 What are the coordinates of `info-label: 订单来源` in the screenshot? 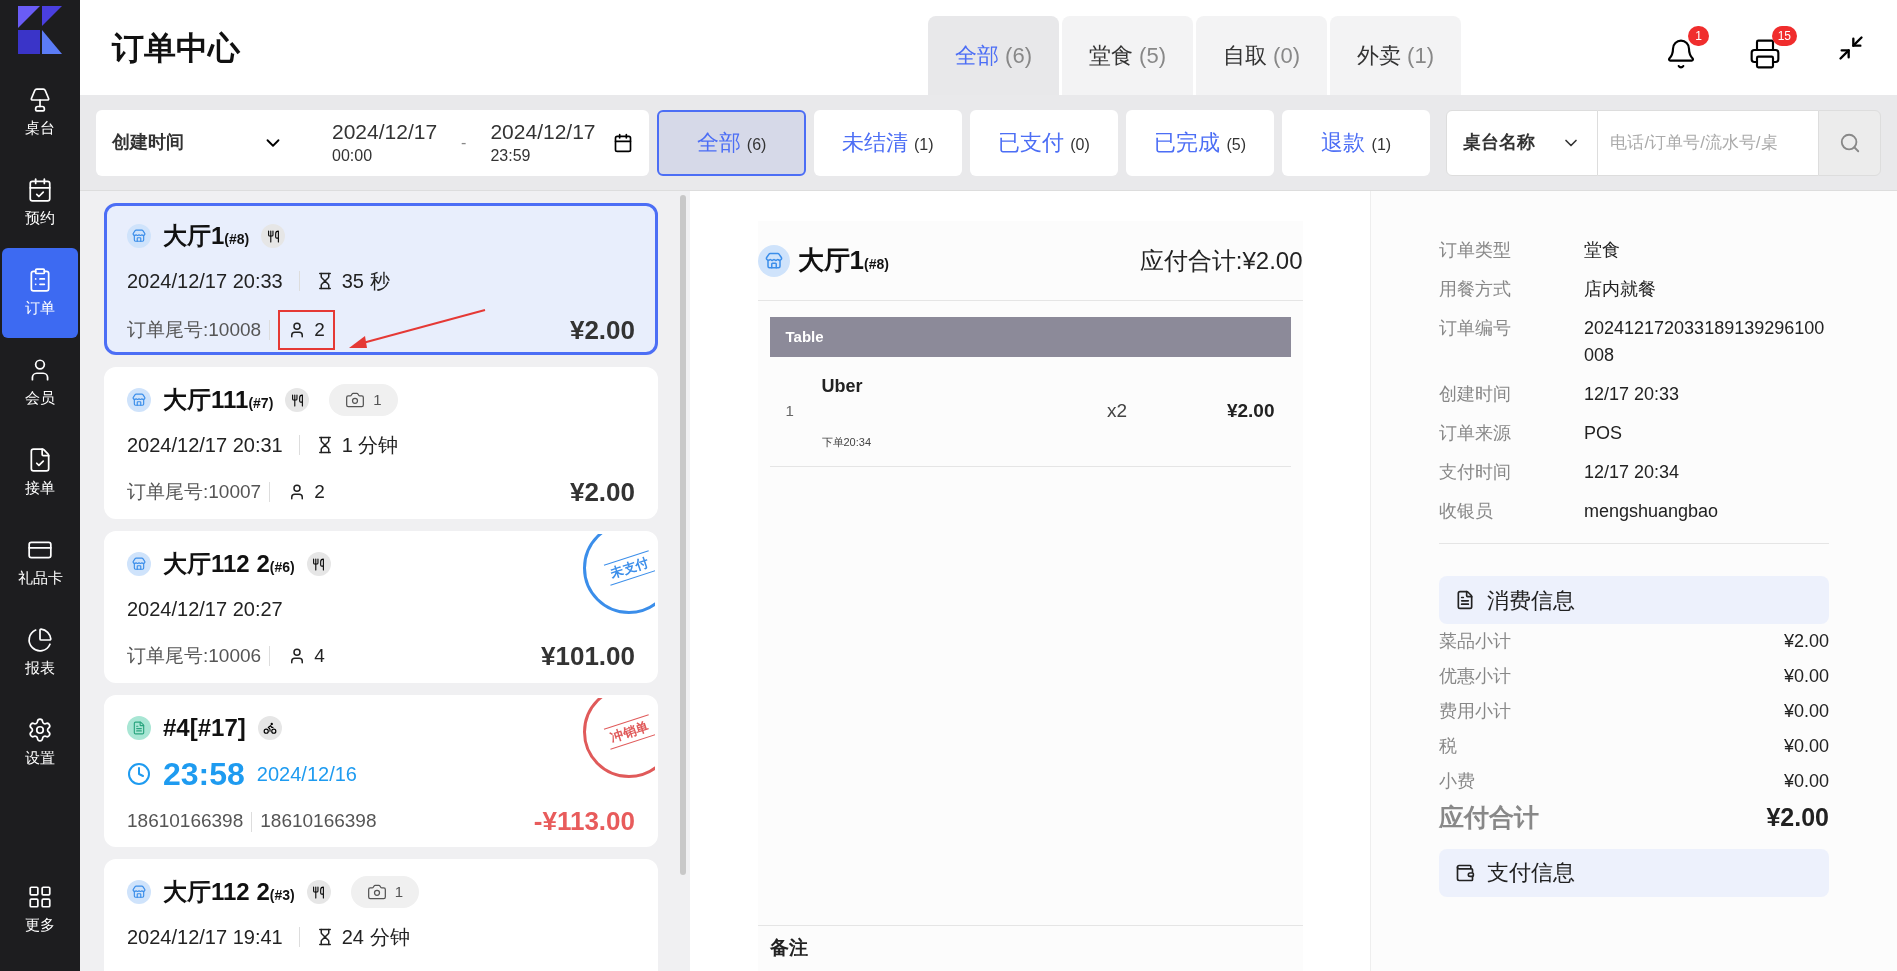 It's located at (1475, 433).